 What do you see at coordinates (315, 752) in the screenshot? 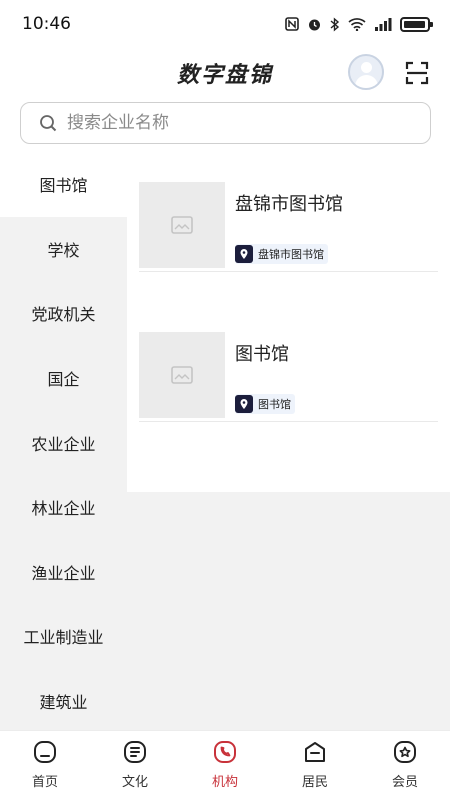
I see `residents-icon` at bounding box center [315, 752].